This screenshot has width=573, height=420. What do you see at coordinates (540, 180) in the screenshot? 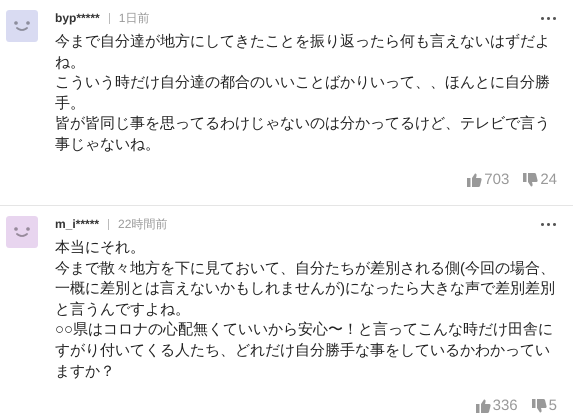
I see `dislike-button: 24` at bounding box center [540, 180].